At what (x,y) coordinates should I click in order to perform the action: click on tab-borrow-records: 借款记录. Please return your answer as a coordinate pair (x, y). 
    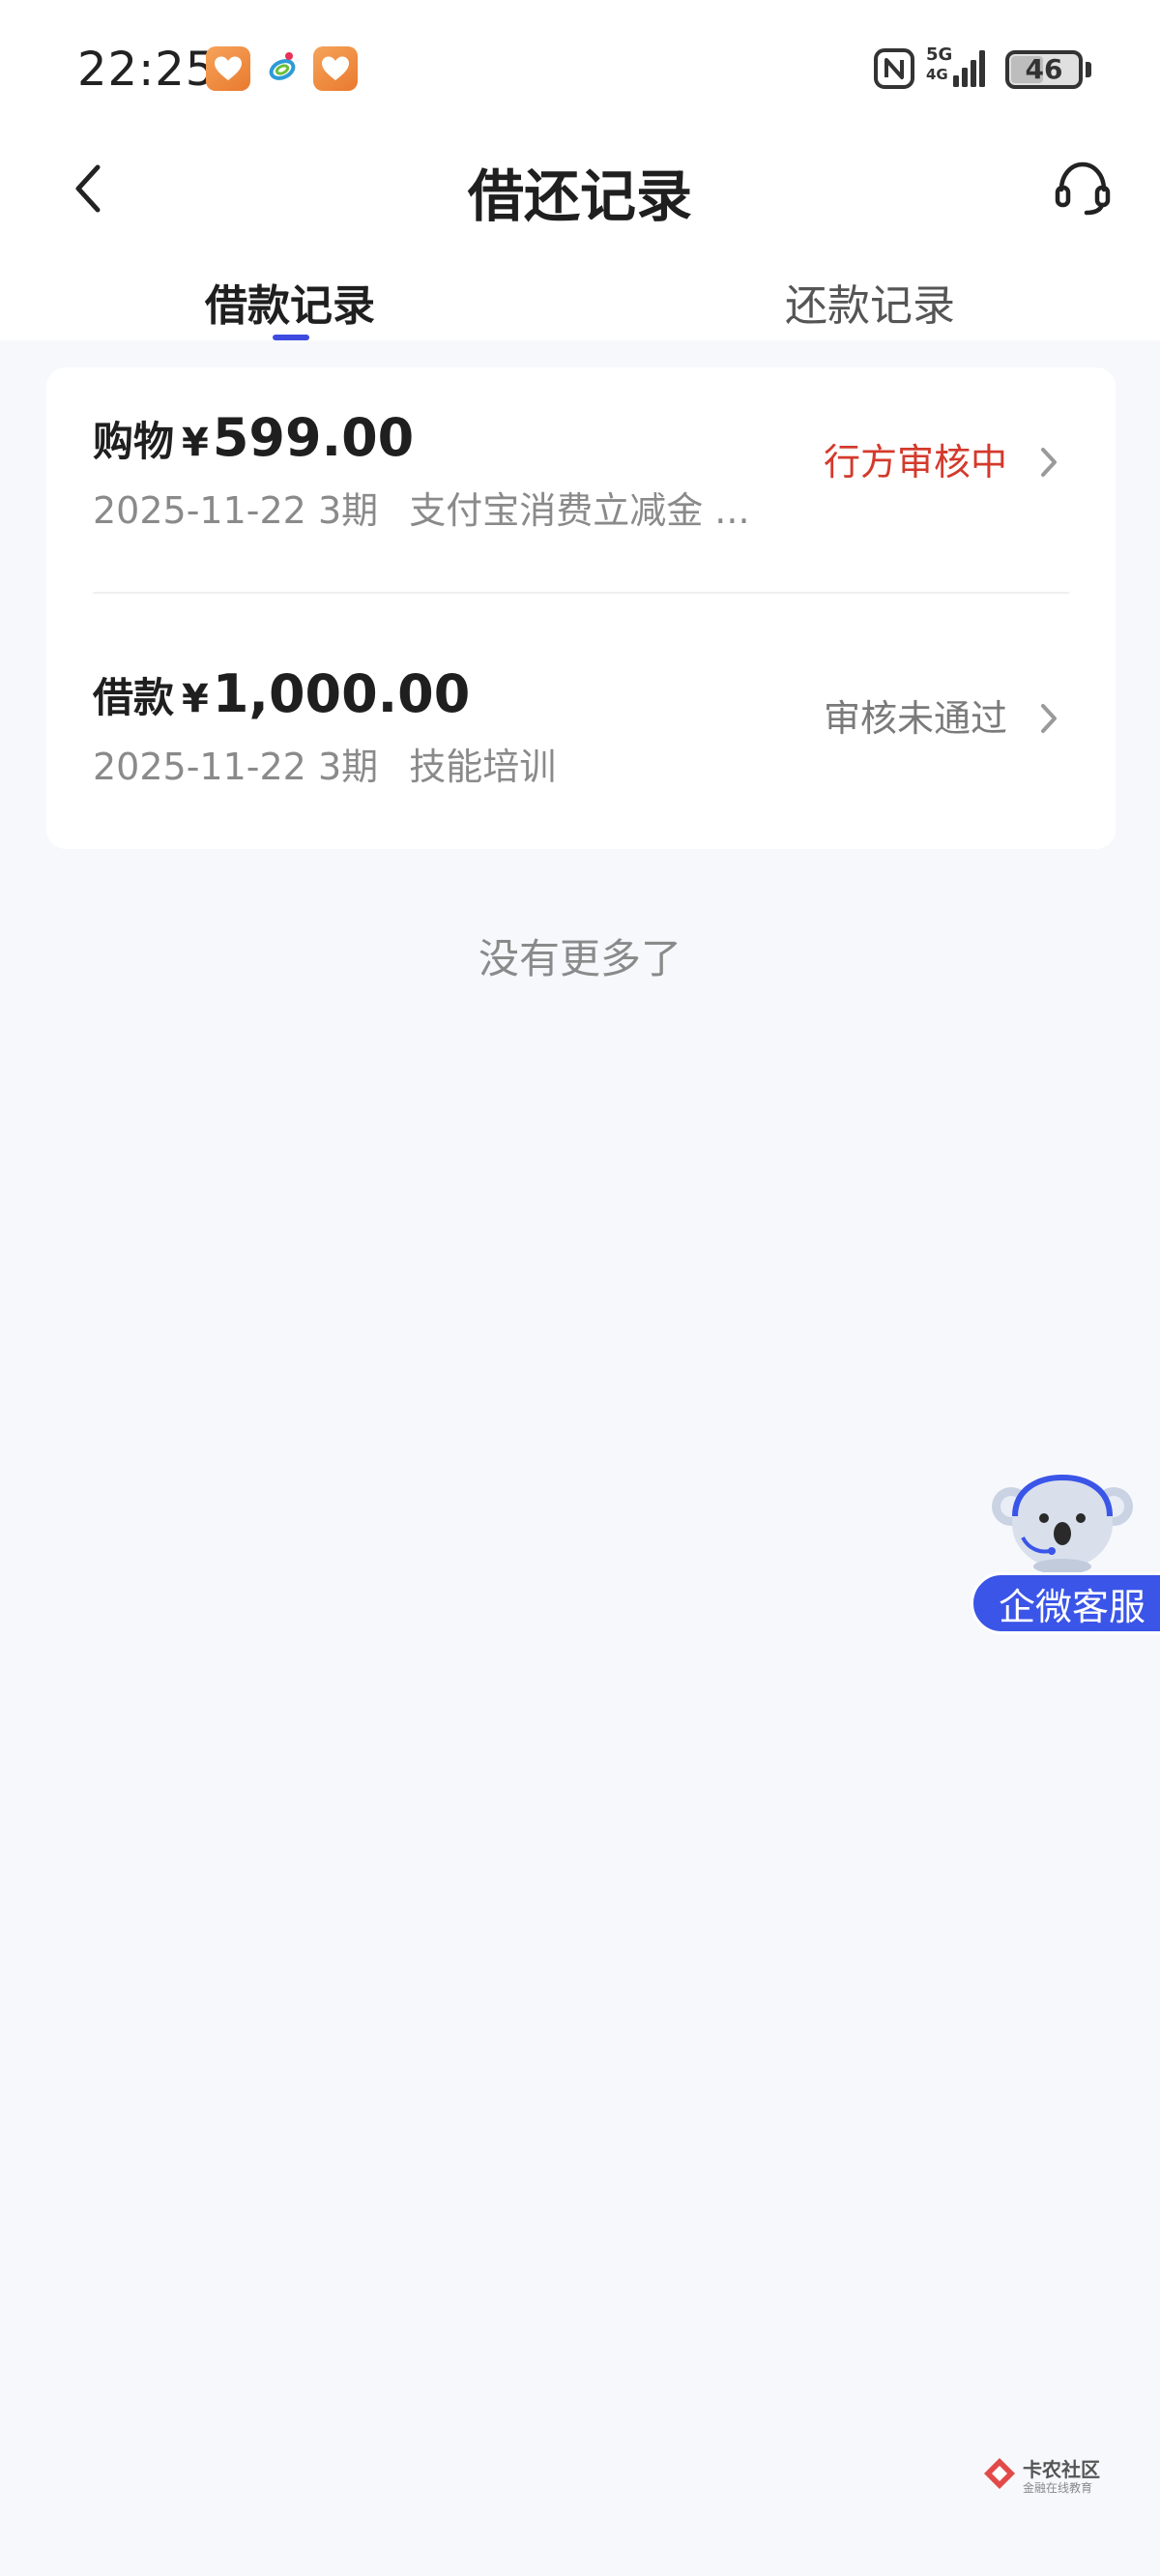
    Looking at the image, I should click on (290, 302).